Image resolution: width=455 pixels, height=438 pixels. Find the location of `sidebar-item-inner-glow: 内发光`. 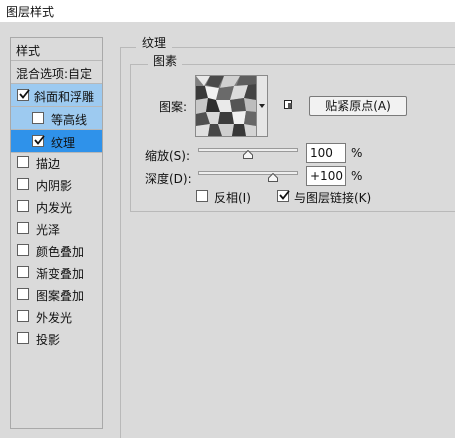

sidebar-item-inner-glow: 内发光 is located at coordinates (56, 206).